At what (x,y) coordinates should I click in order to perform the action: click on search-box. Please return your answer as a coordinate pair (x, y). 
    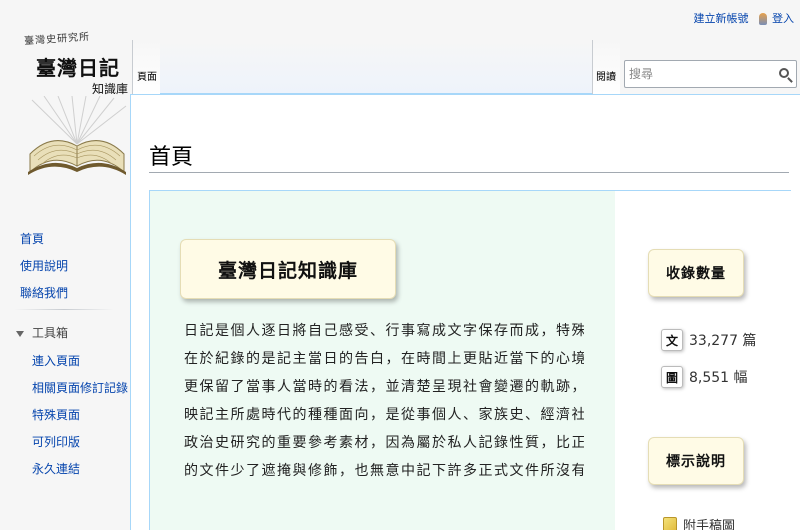
    Looking at the image, I should click on (710, 74).